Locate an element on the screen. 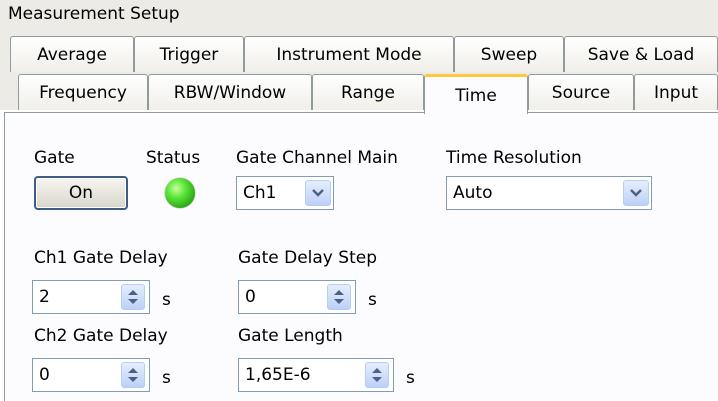  gate-channel-main-label: Gate Channel Main is located at coordinates (317, 158).